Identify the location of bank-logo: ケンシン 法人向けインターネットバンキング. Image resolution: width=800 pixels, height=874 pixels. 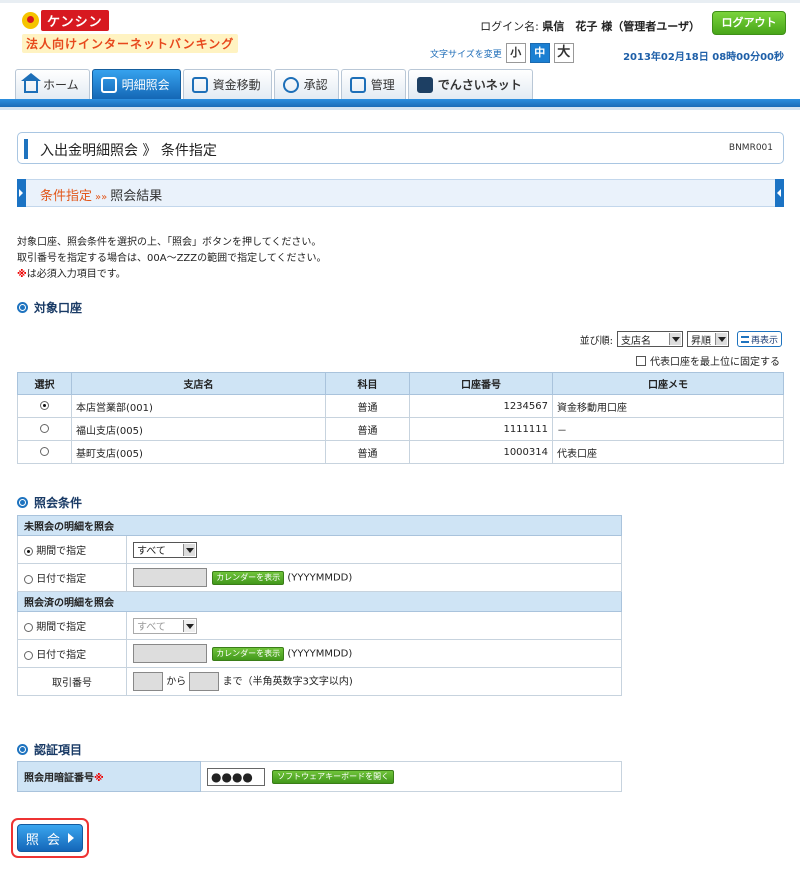
(130, 31).